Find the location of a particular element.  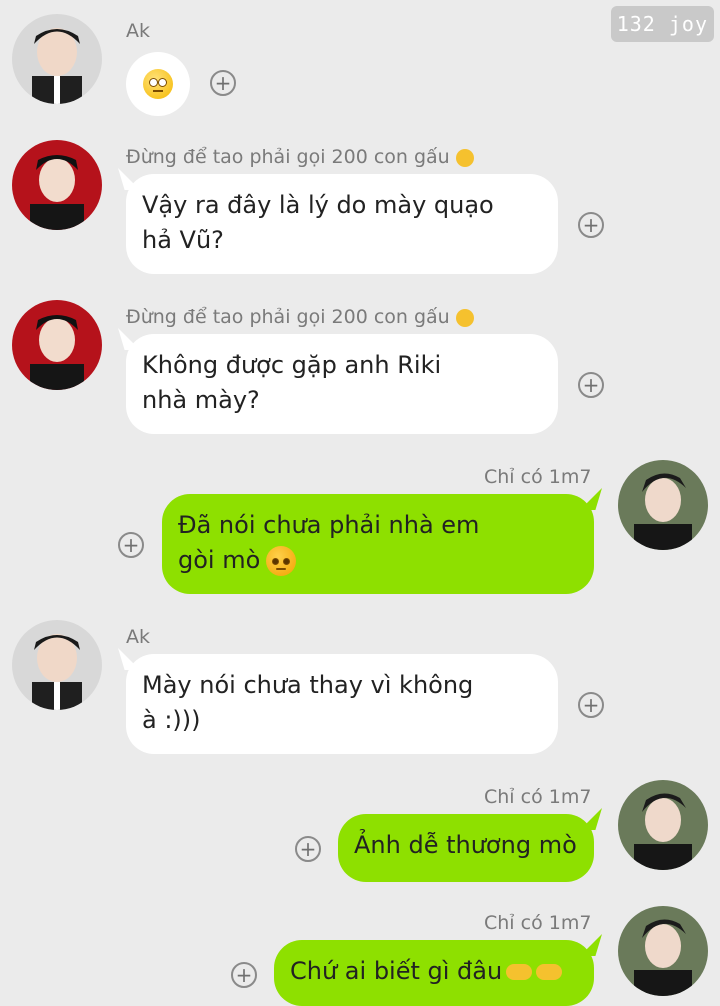

angry-face-icon is located at coordinates (281, 561).